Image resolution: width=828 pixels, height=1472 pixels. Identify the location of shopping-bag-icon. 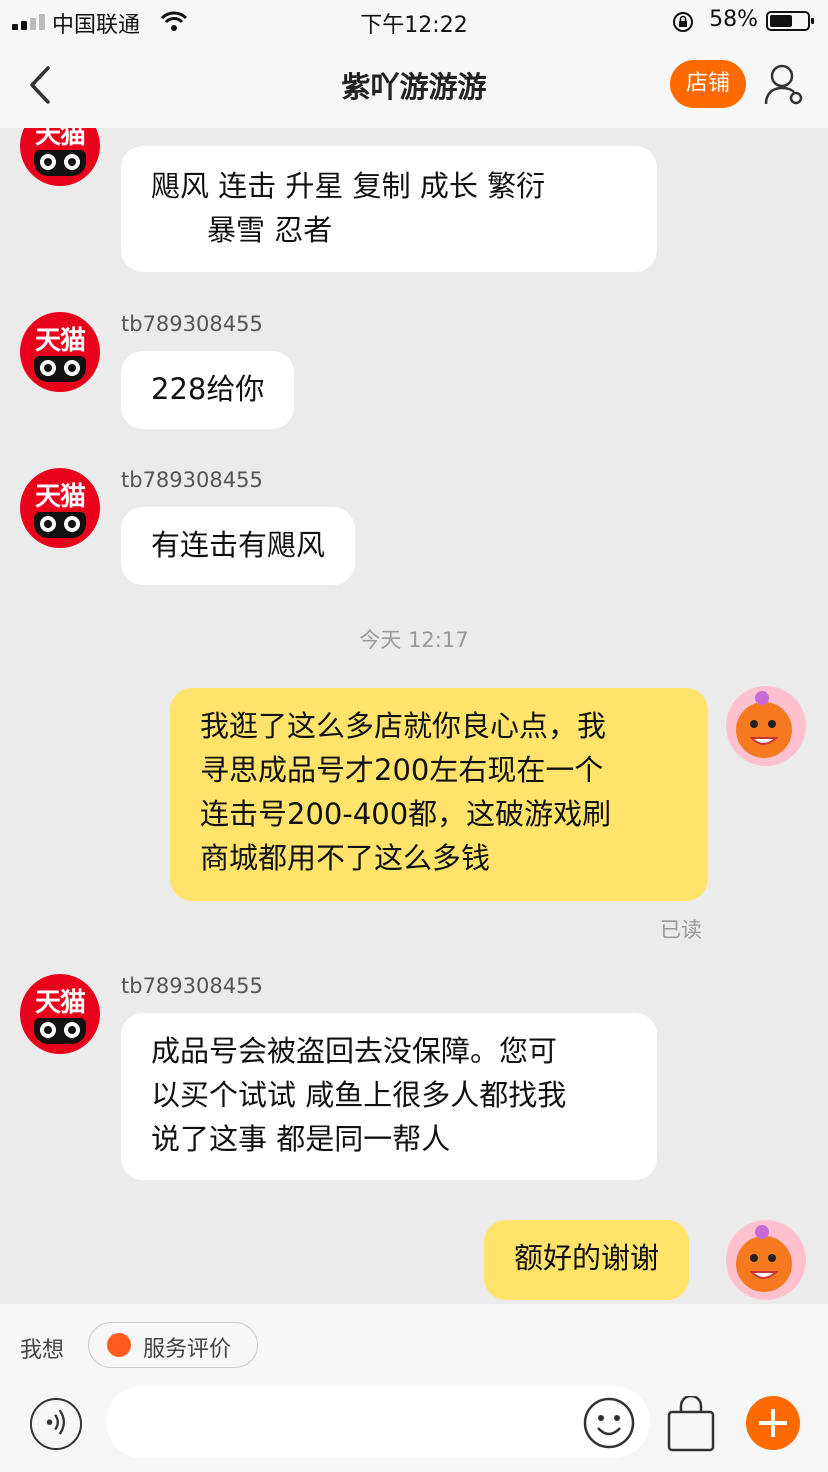
(691, 1424).